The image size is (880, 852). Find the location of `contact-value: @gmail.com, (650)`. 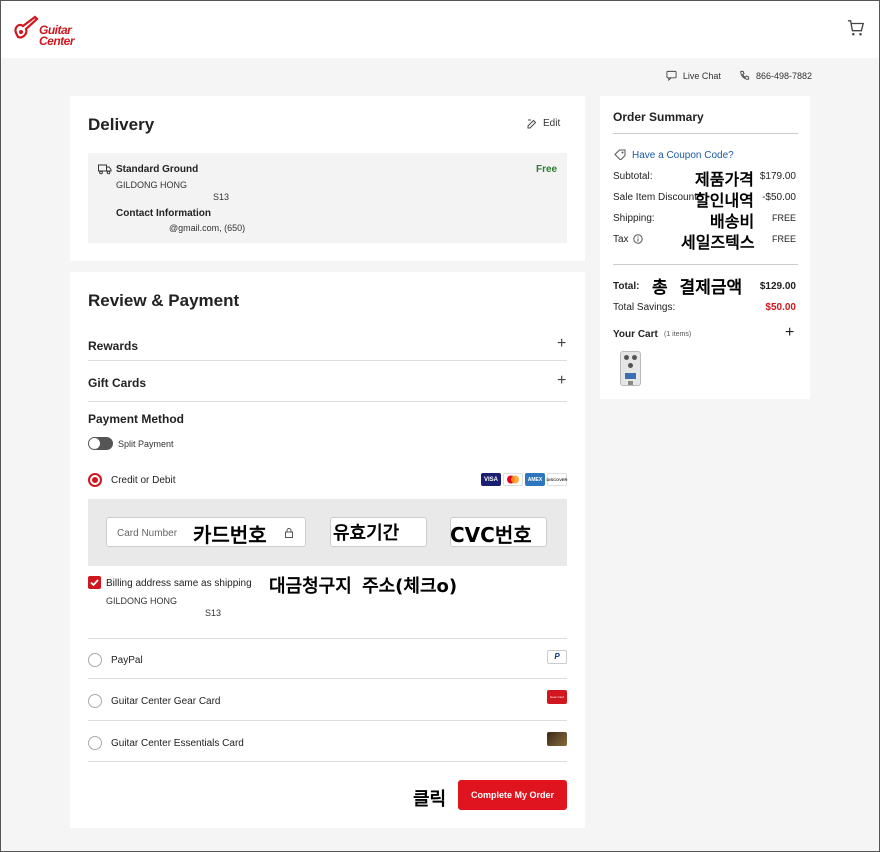

contact-value: @gmail.com, (650) is located at coordinates (207, 228).